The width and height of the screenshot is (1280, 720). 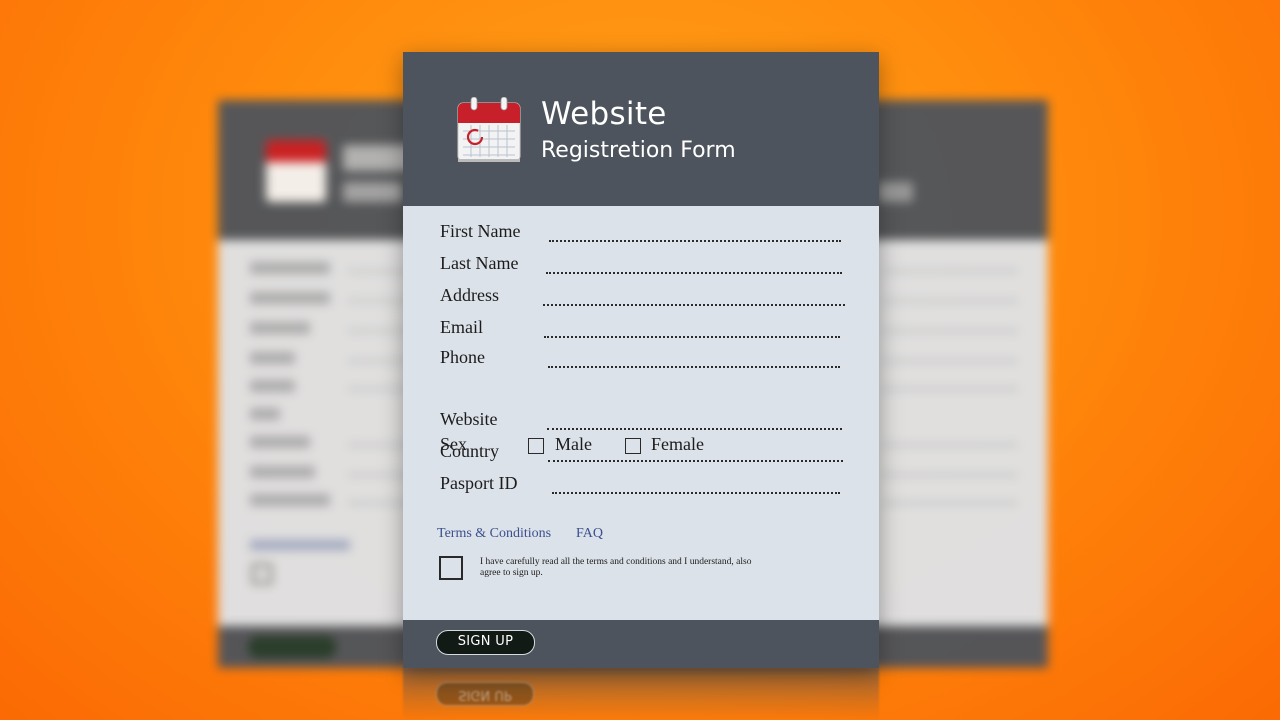 I want to click on first-name-input-line, so click(x=695, y=241).